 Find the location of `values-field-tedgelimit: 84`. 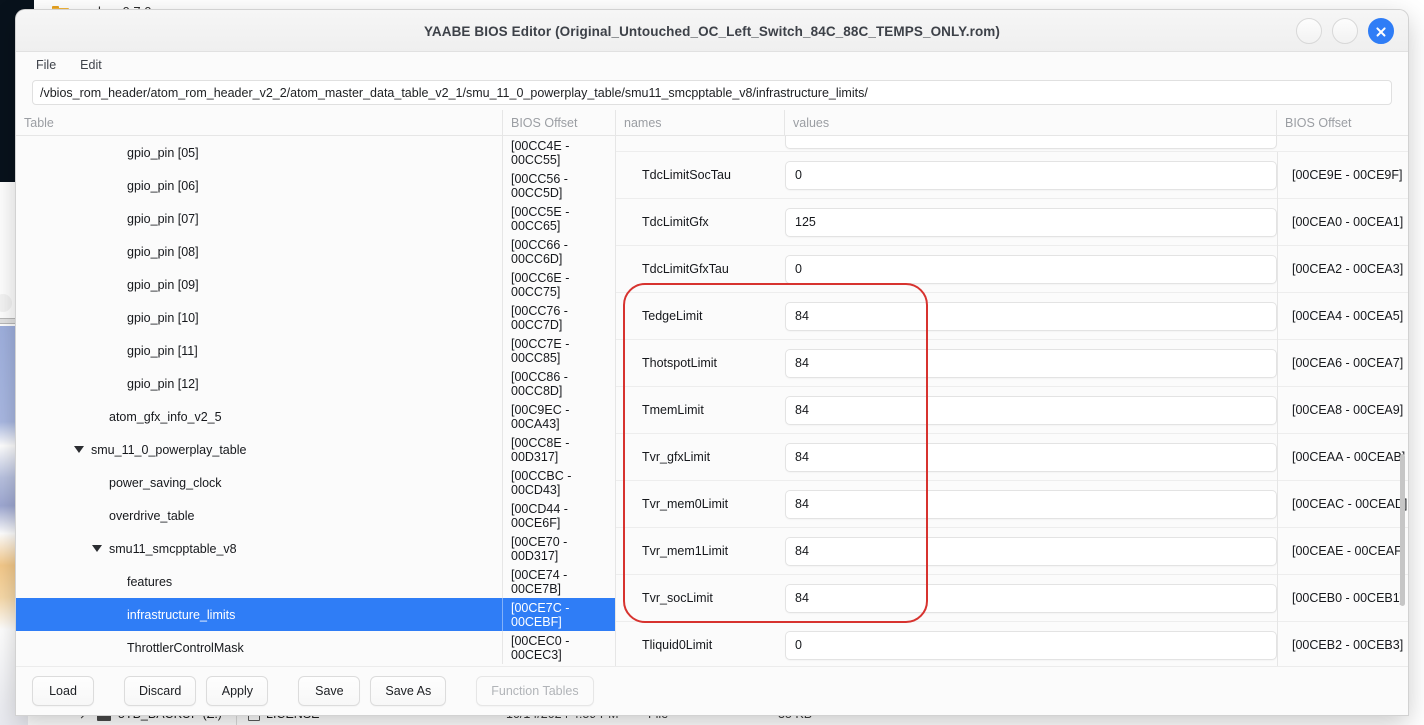

values-field-tedgelimit: 84 is located at coordinates (1031, 316).